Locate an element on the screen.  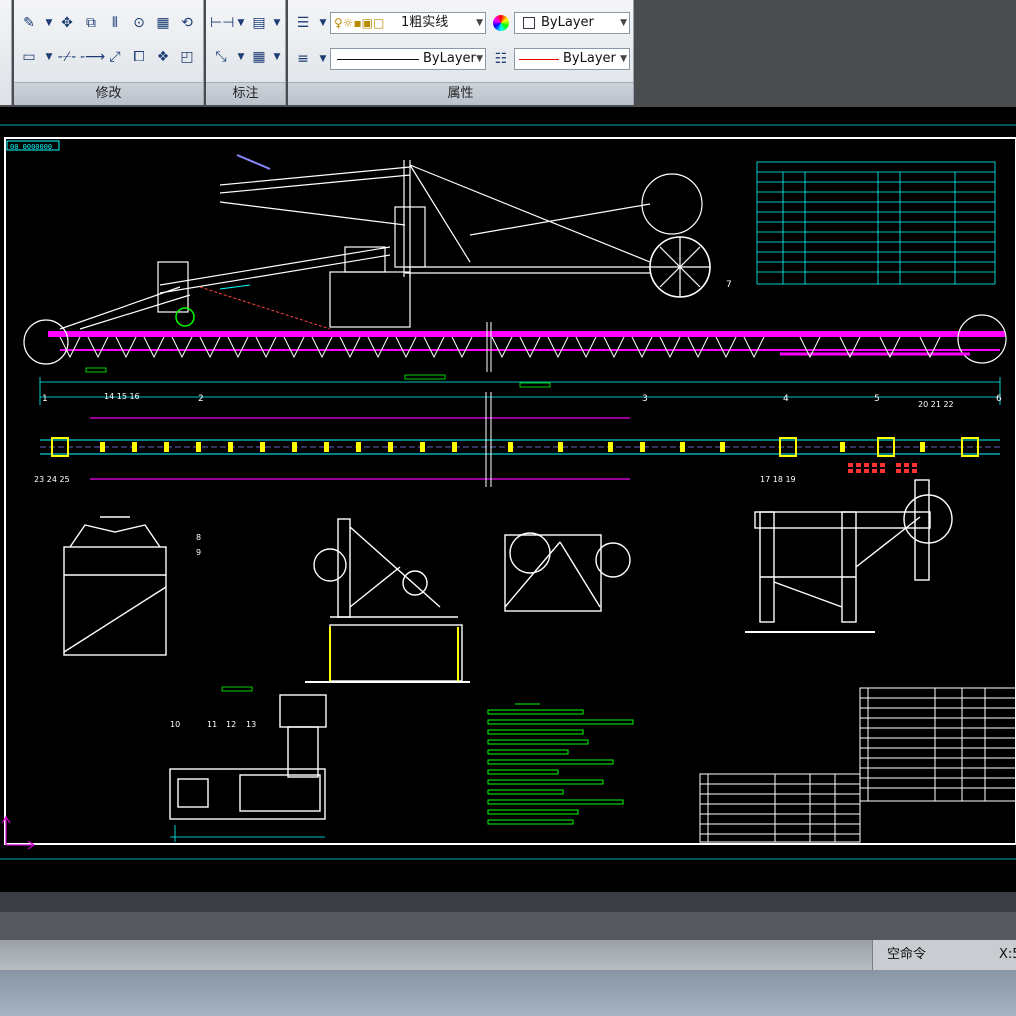
panel-title-annotation: 标注 is located at coordinates (245, 93).